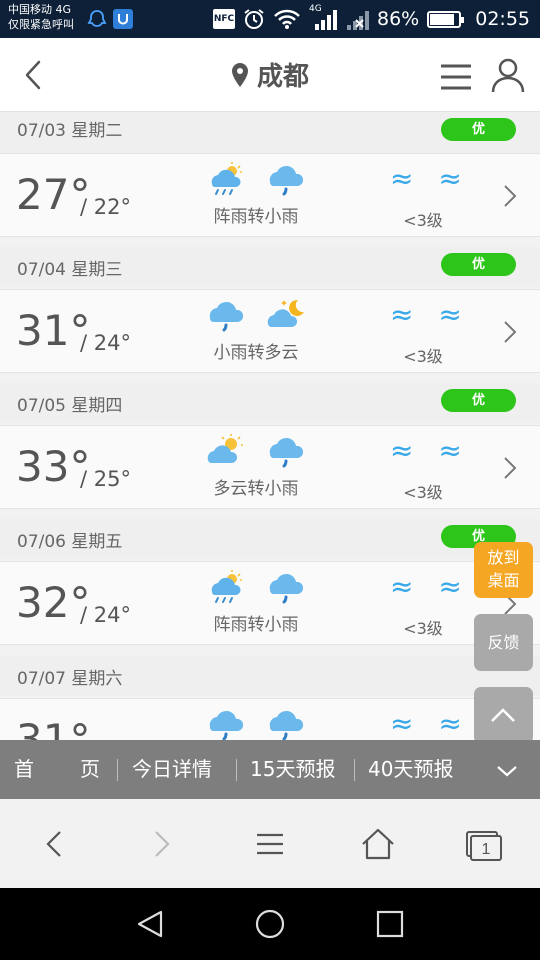 The height and width of the screenshot is (960, 540). I want to click on browser-tabs-icon: 1, so click(484, 844).